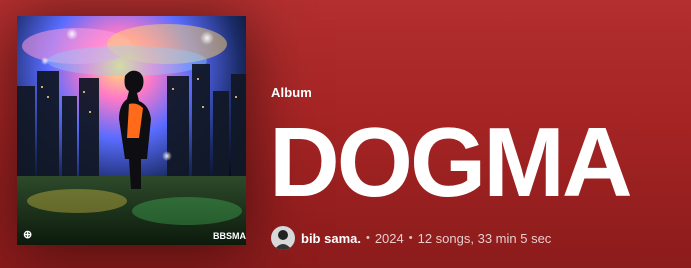 The width and height of the screenshot is (691, 268). What do you see at coordinates (27, 235) in the screenshot?
I see `cover-logo-left: ⊕` at bounding box center [27, 235].